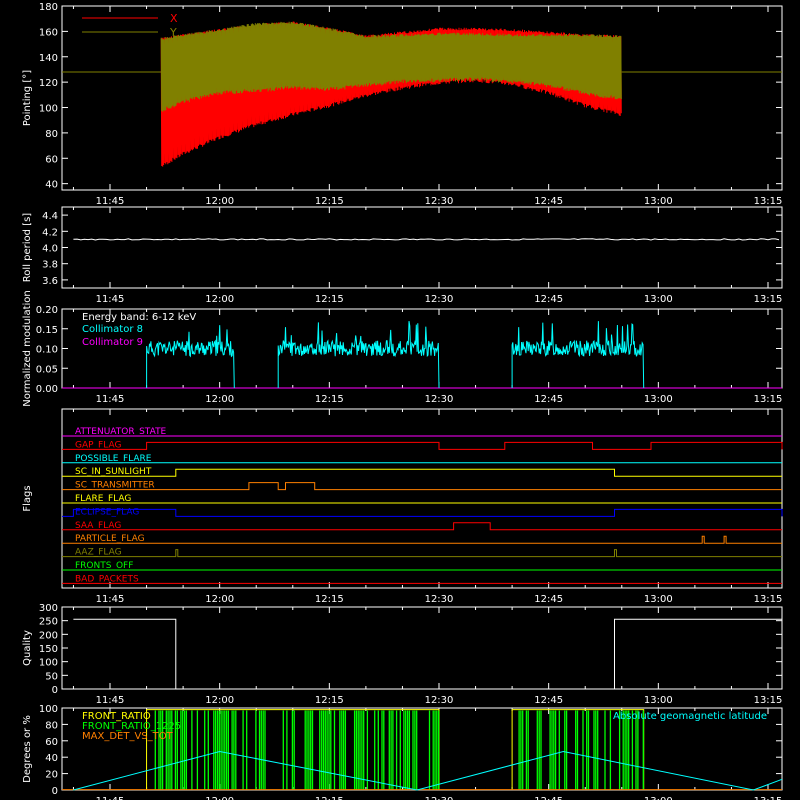 This screenshot has height=800, width=800. I want to click on y-axis-label: Normalized modulation, so click(27, 348).